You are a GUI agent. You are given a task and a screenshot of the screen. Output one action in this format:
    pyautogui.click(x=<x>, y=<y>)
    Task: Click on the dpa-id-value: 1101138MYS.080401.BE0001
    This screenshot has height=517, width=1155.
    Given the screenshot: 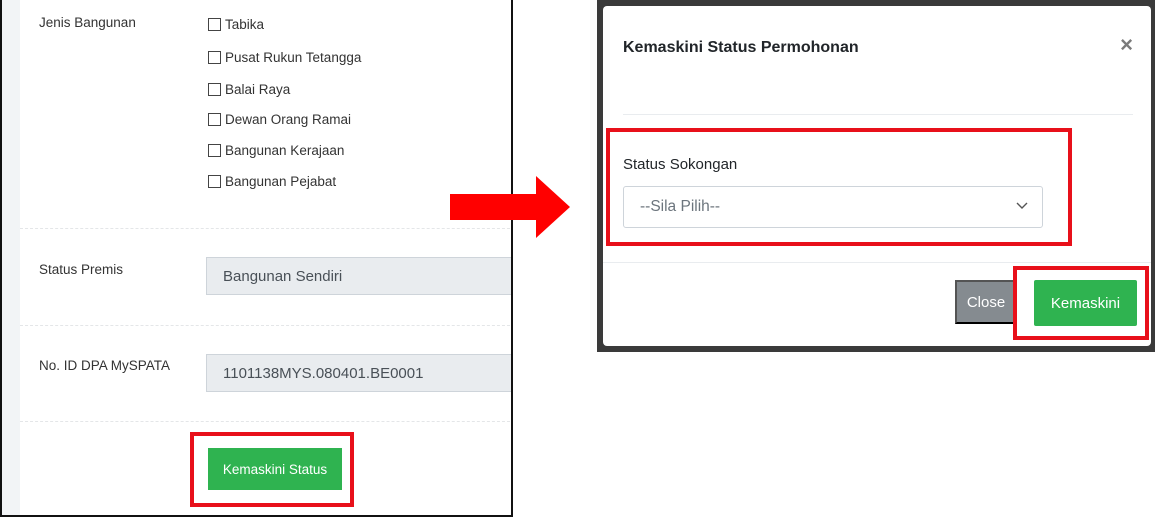 What is the action you would take?
    pyautogui.click(x=323, y=373)
    